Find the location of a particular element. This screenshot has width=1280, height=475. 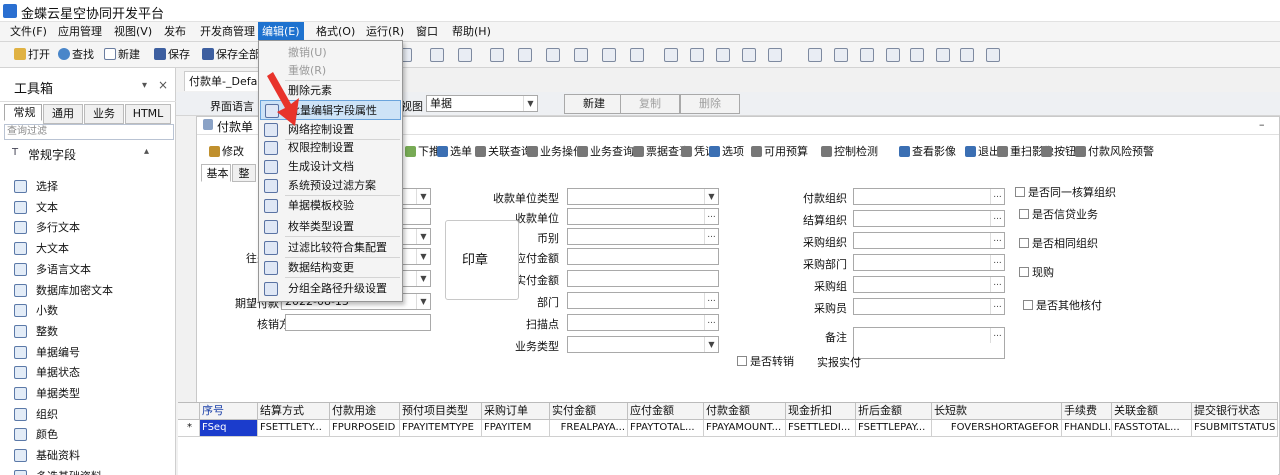

checkbox-2: 是否相同组织 is located at coordinates (1058, 243).